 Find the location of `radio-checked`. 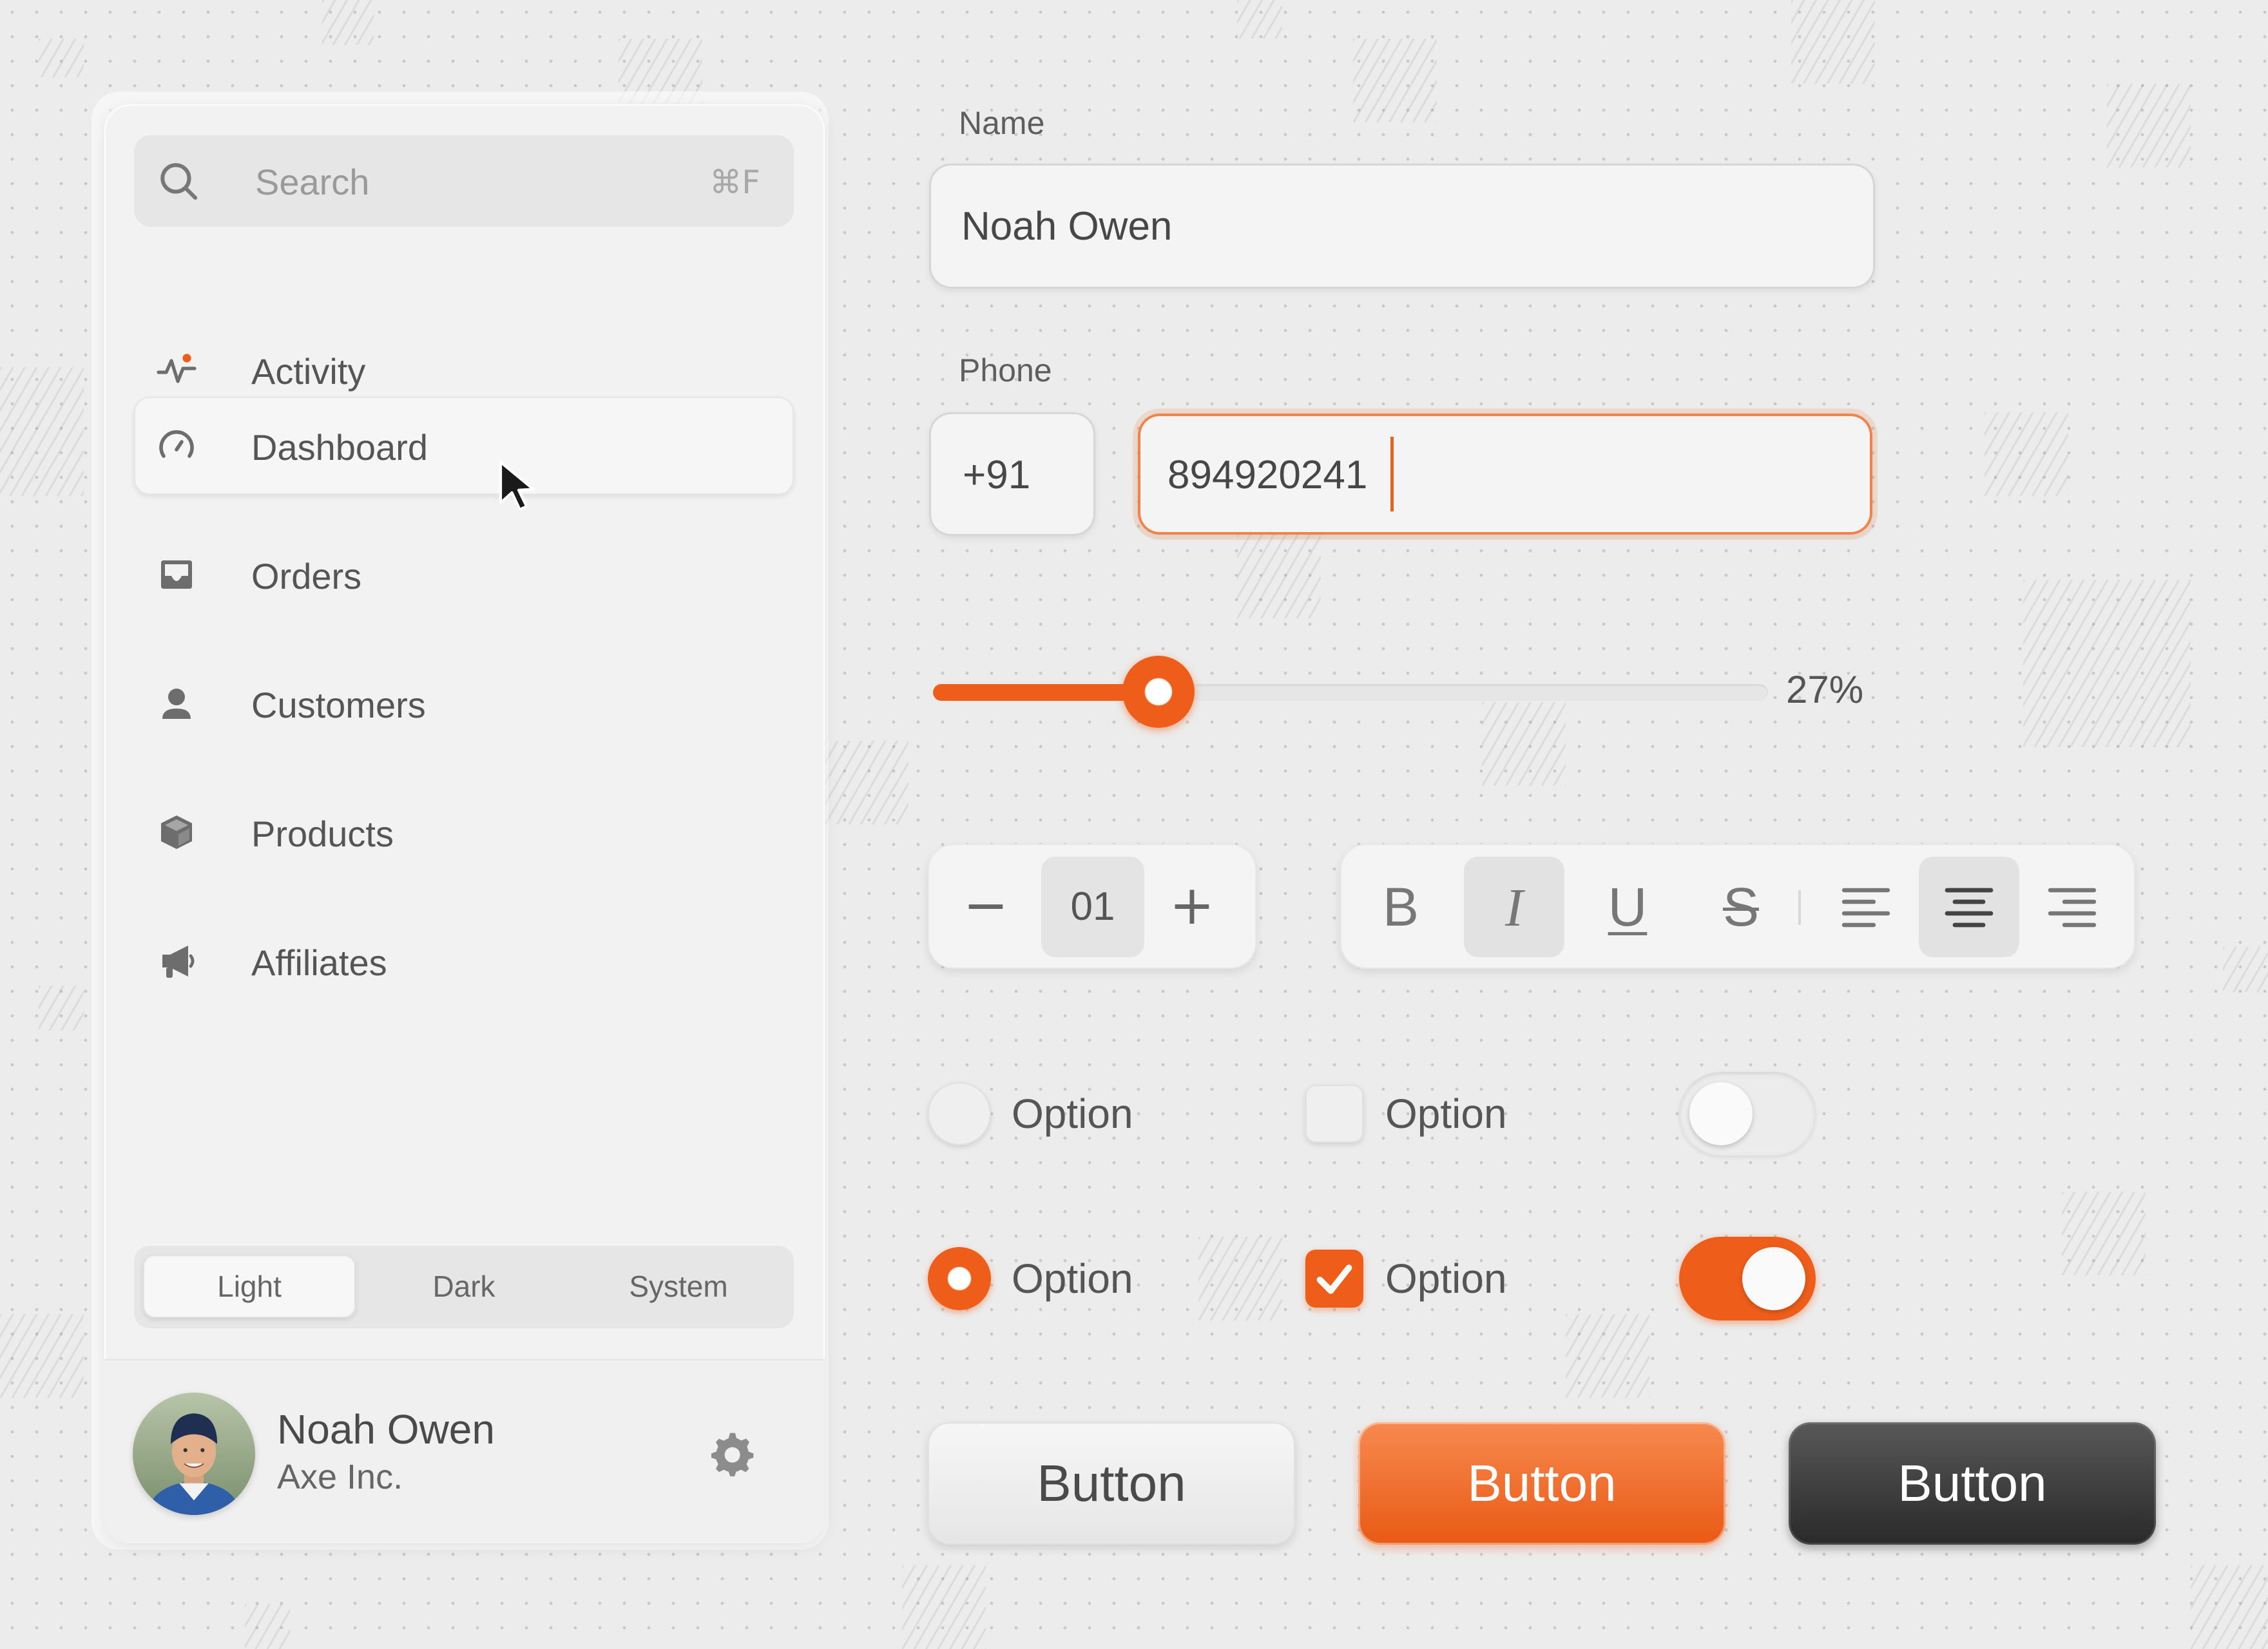

radio-checked is located at coordinates (959, 1278).